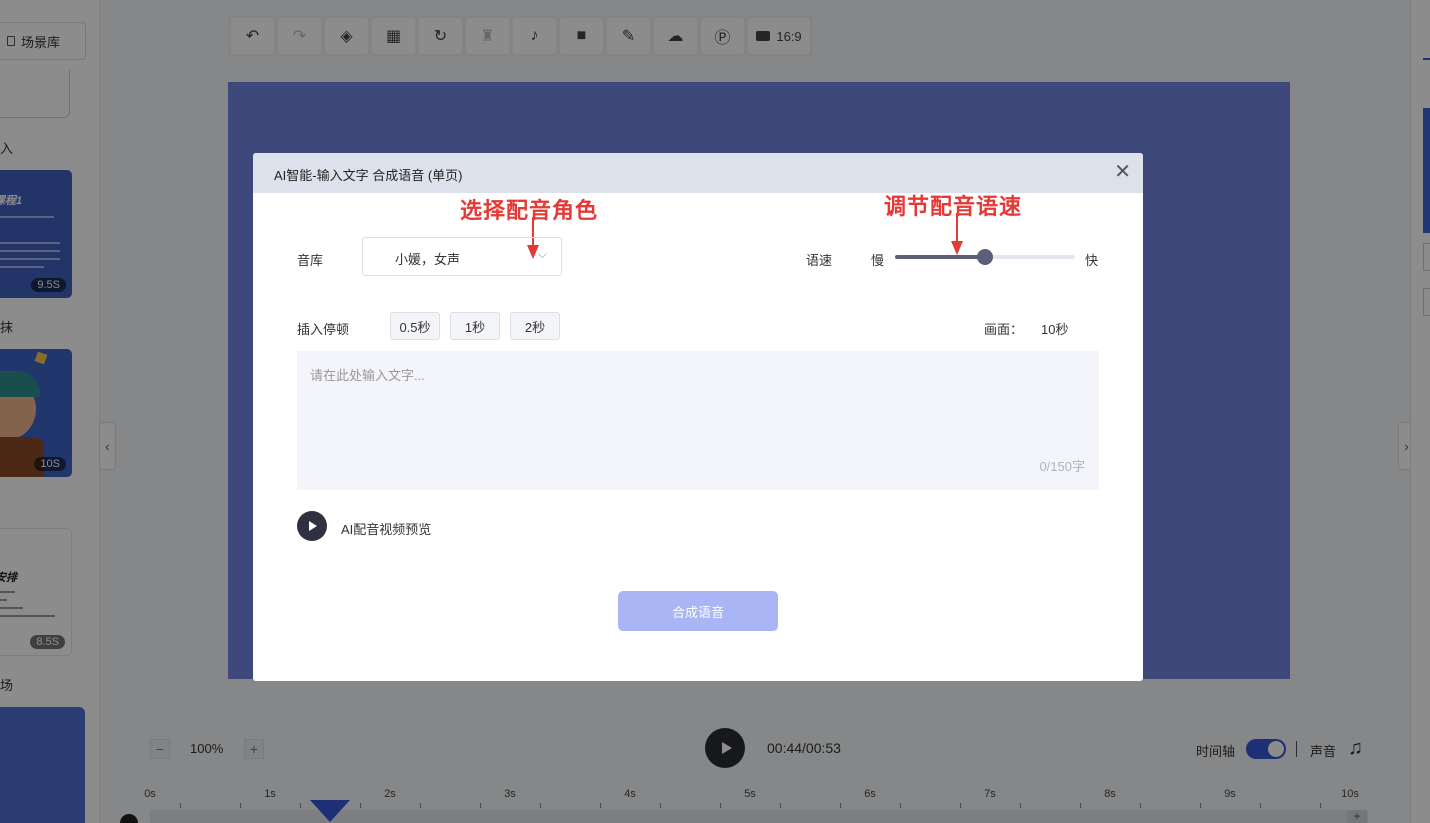 Image resolution: width=1430 pixels, height=823 pixels. I want to click on voice-select-value: 小媛，女声, so click(428, 259).